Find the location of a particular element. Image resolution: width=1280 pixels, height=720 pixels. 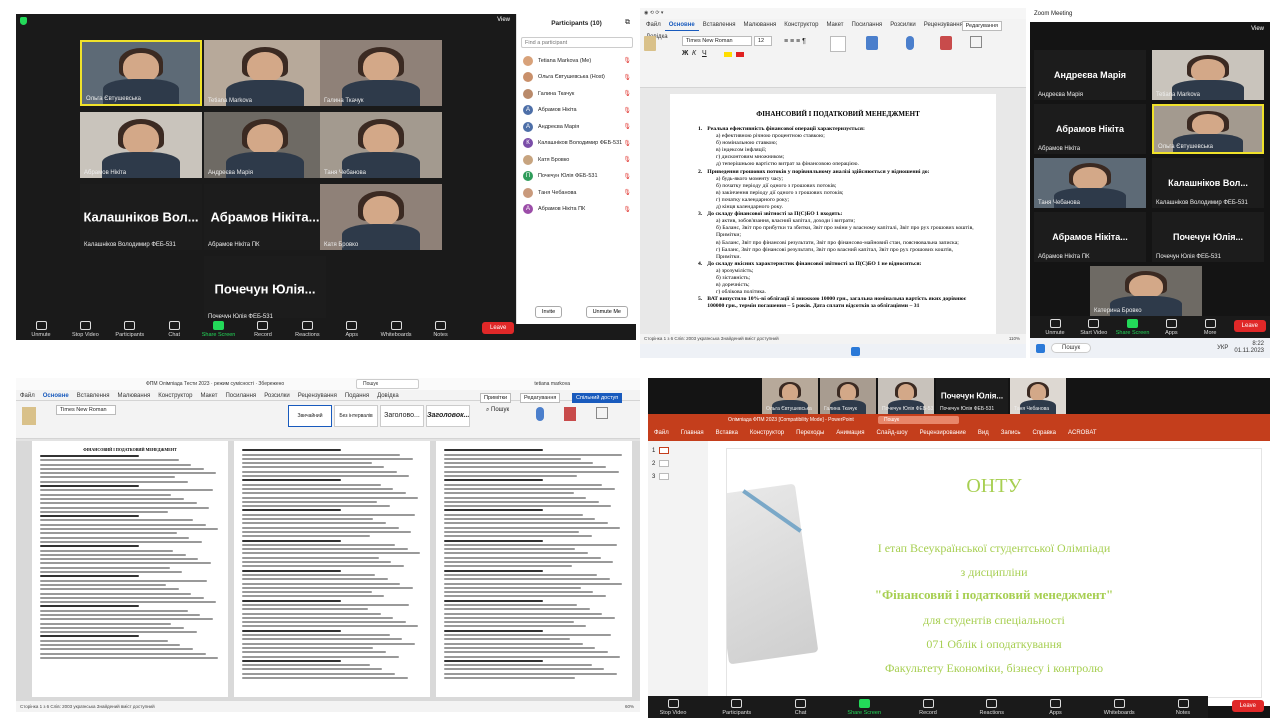

participant-row: А Андреєва Марія 🎙︎ is located at coordinates (576, 126).